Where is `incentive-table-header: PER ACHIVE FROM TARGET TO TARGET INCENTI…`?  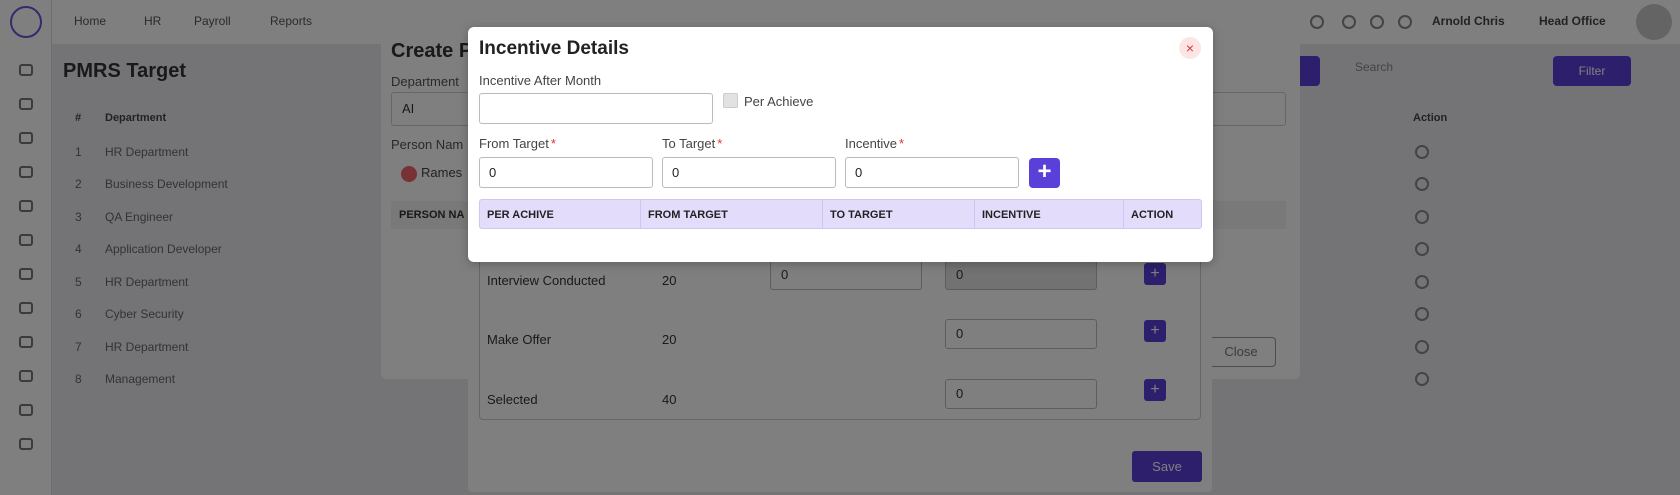
incentive-table-header: PER ACHIVE FROM TARGET TO TARGET INCENTI… is located at coordinates (840, 214).